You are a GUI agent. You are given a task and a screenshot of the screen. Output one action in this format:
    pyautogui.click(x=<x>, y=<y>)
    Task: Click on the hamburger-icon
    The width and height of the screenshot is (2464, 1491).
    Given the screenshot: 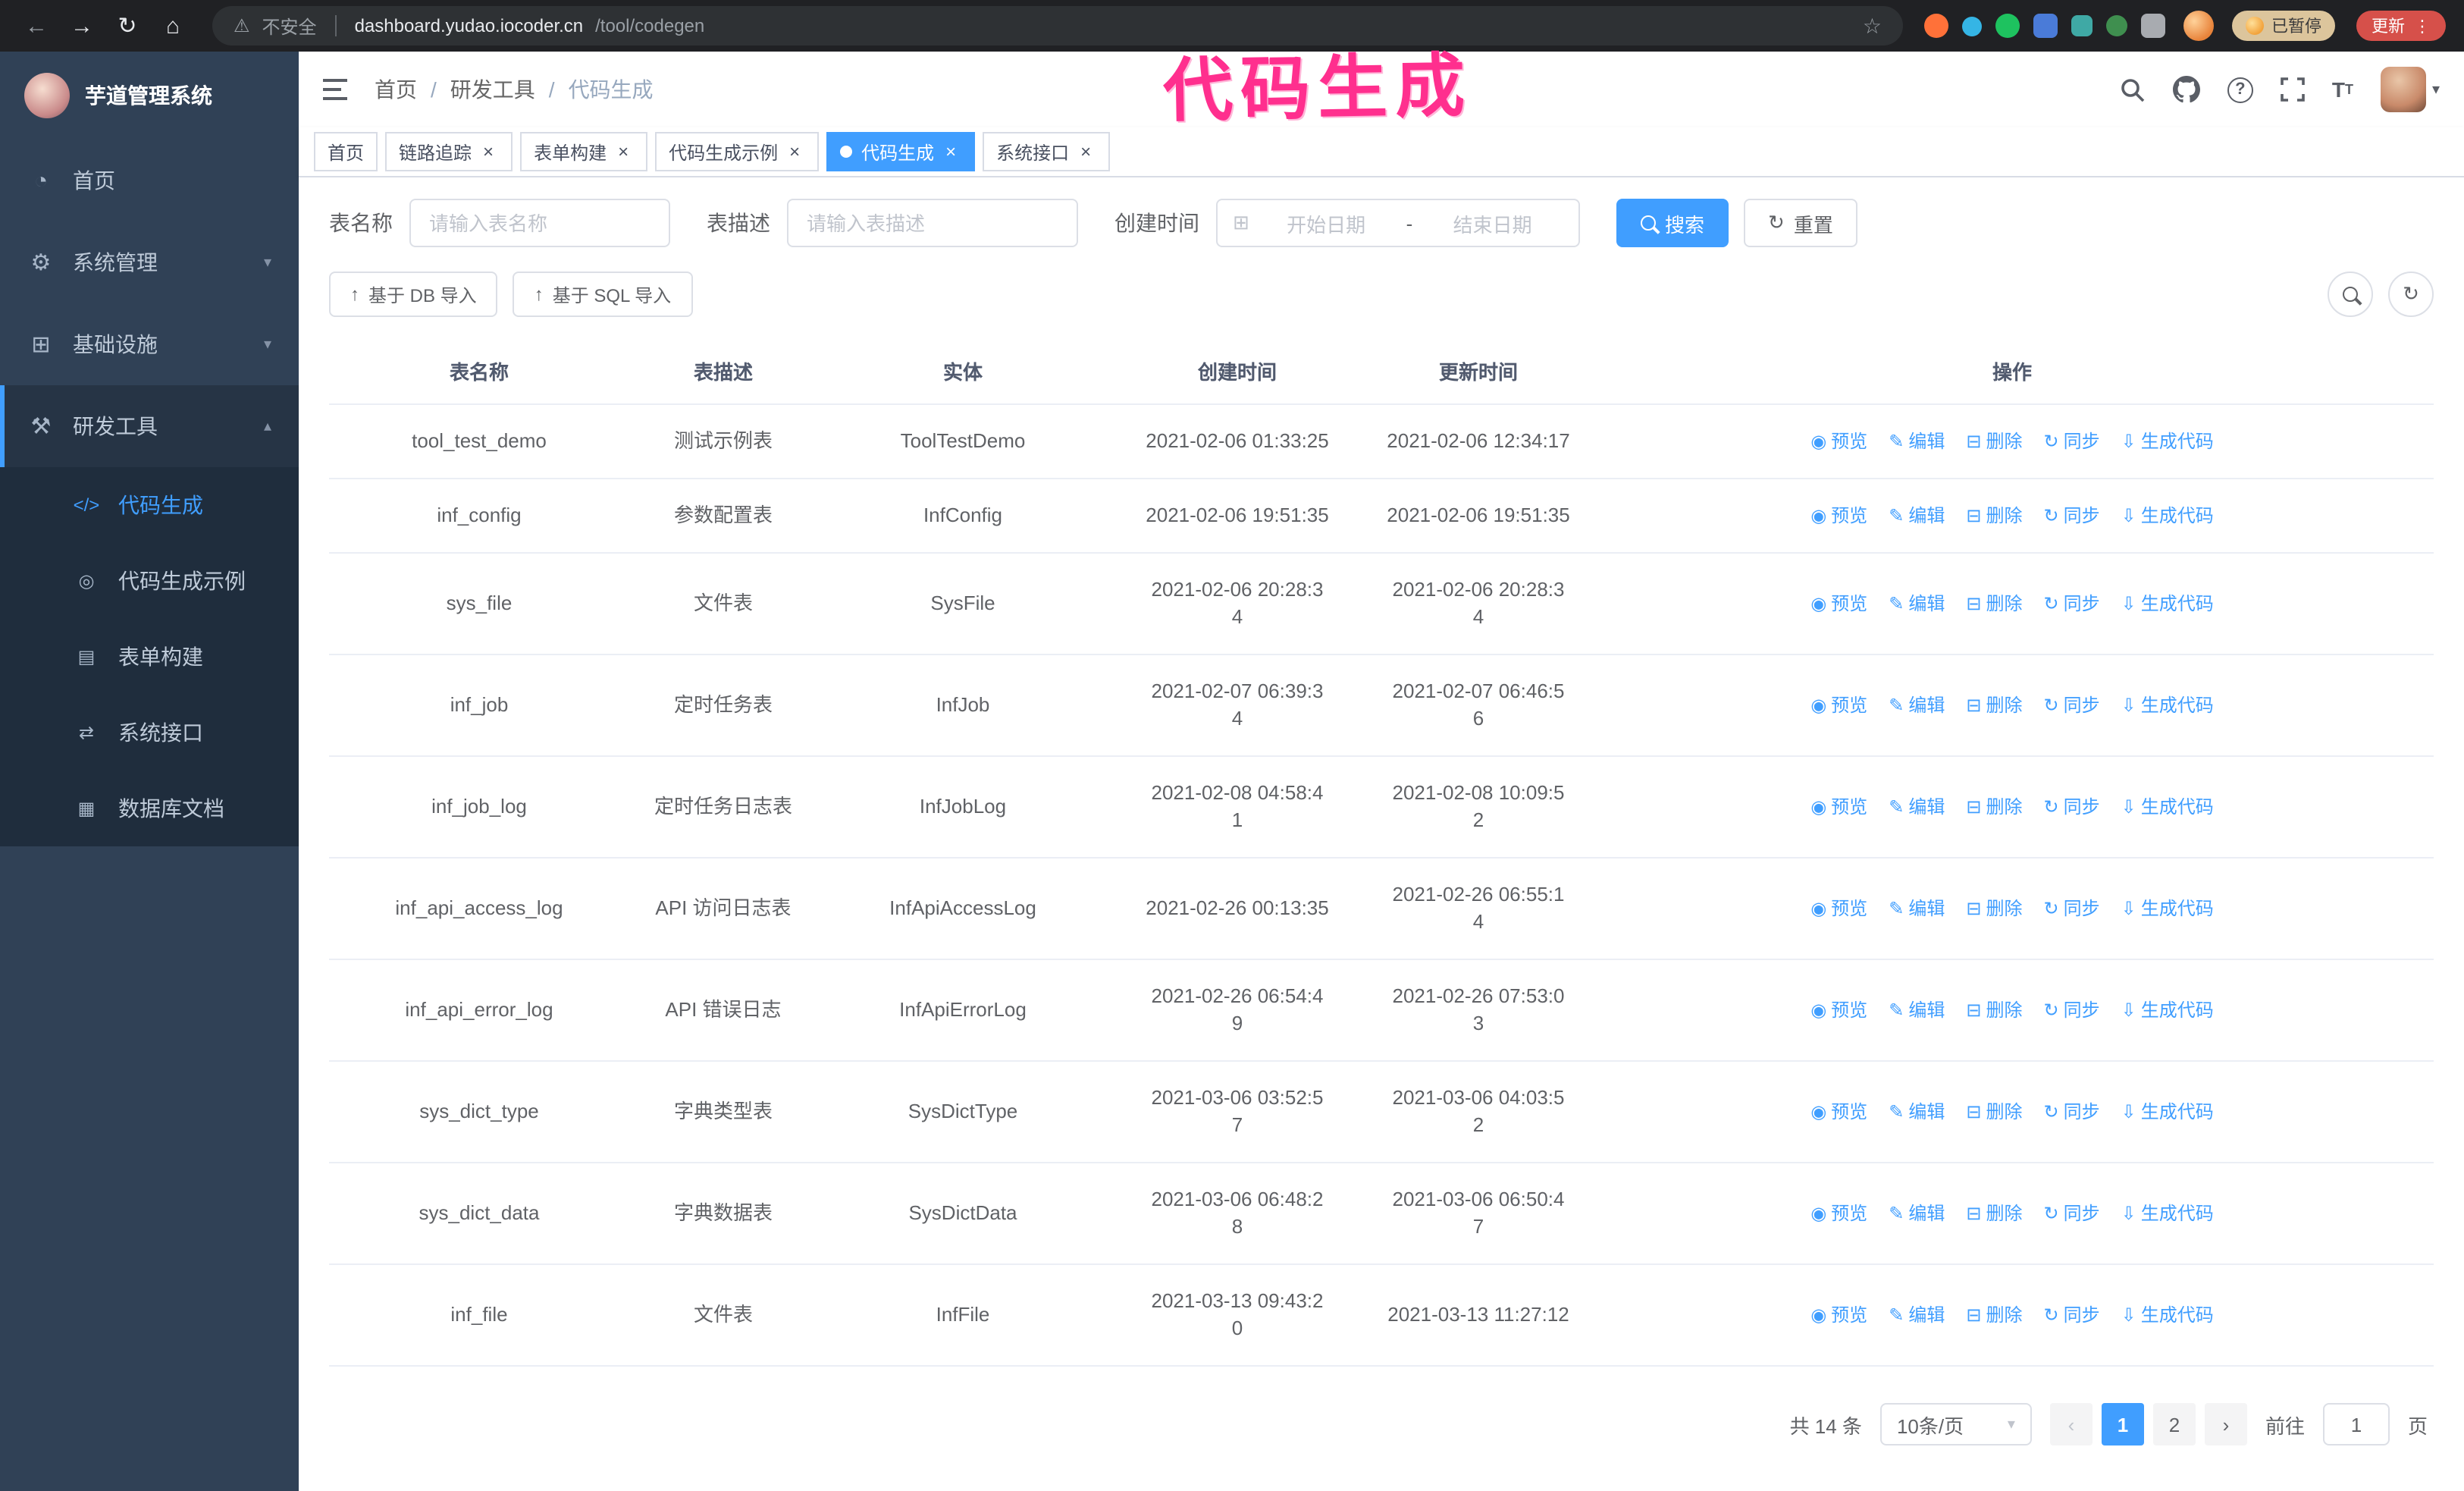 What is the action you would take?
    pyautogui.click(x=336, y=89)
    